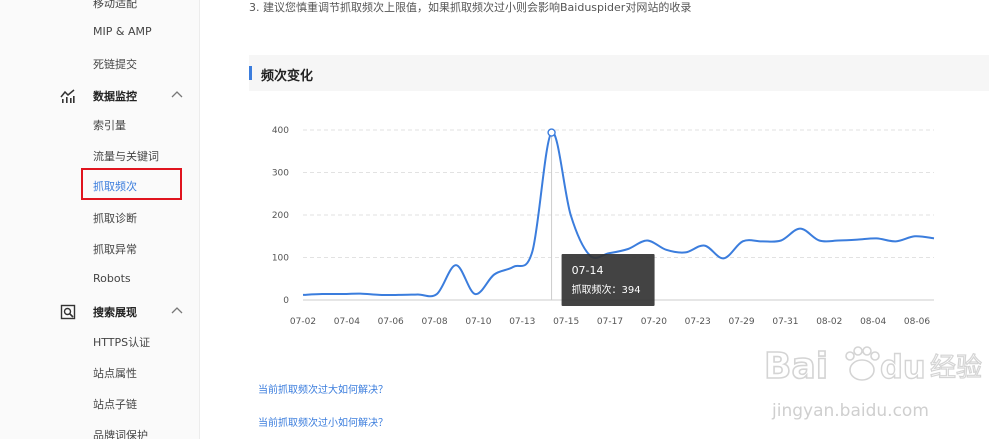  What do you see at coordinates (796, 366) in the screenshot?
I see `svg-text: Bai` at bounding box center [796, 366].